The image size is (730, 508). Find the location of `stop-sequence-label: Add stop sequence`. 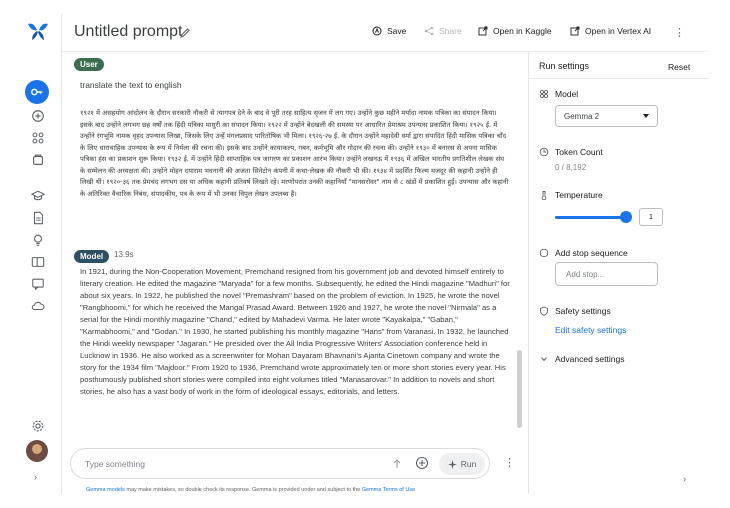

stop-sequence-label: Add stop sequence is located at coordinates (583, 253).